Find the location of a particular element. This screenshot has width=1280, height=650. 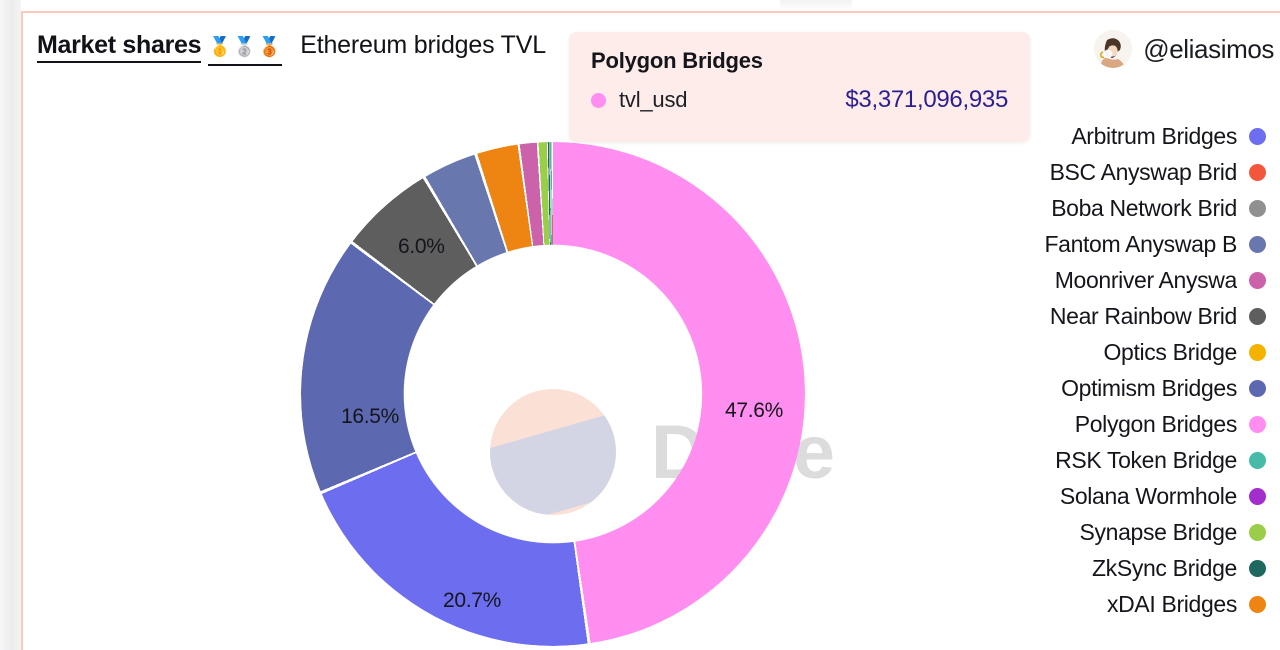

legend-label: Moonriver Anyswa is located at coordinates (1145, 279).